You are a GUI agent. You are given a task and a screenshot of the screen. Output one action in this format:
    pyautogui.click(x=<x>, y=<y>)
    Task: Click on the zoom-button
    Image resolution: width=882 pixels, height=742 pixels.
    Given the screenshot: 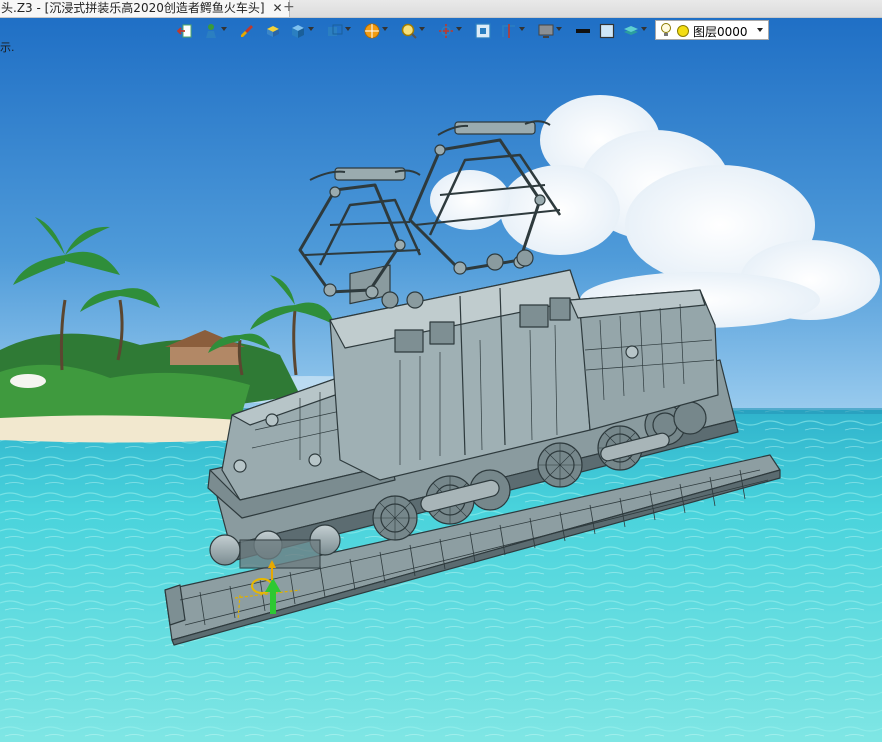 What is the action you would take?
    pyautogui.click(x=413, y=31)
    